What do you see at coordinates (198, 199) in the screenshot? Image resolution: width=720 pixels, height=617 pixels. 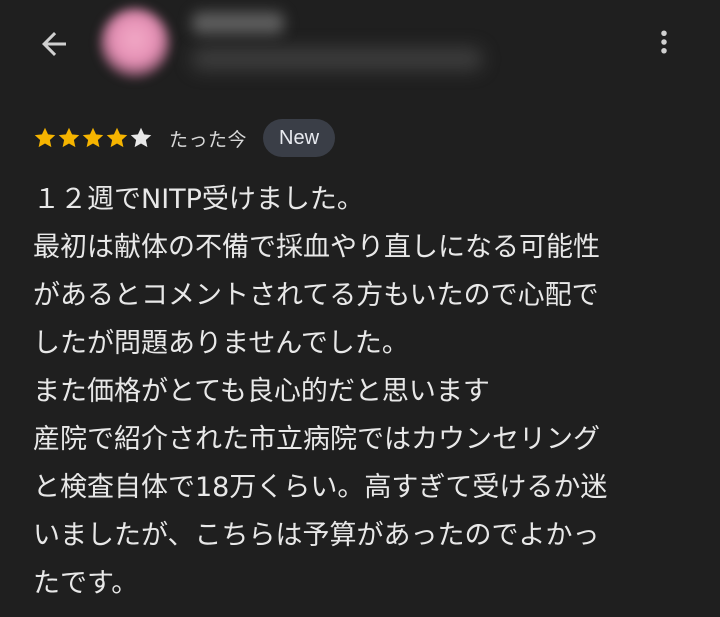 I see `review-text-line: １２週でNITP受けました。` at bounding box center [198, 199].